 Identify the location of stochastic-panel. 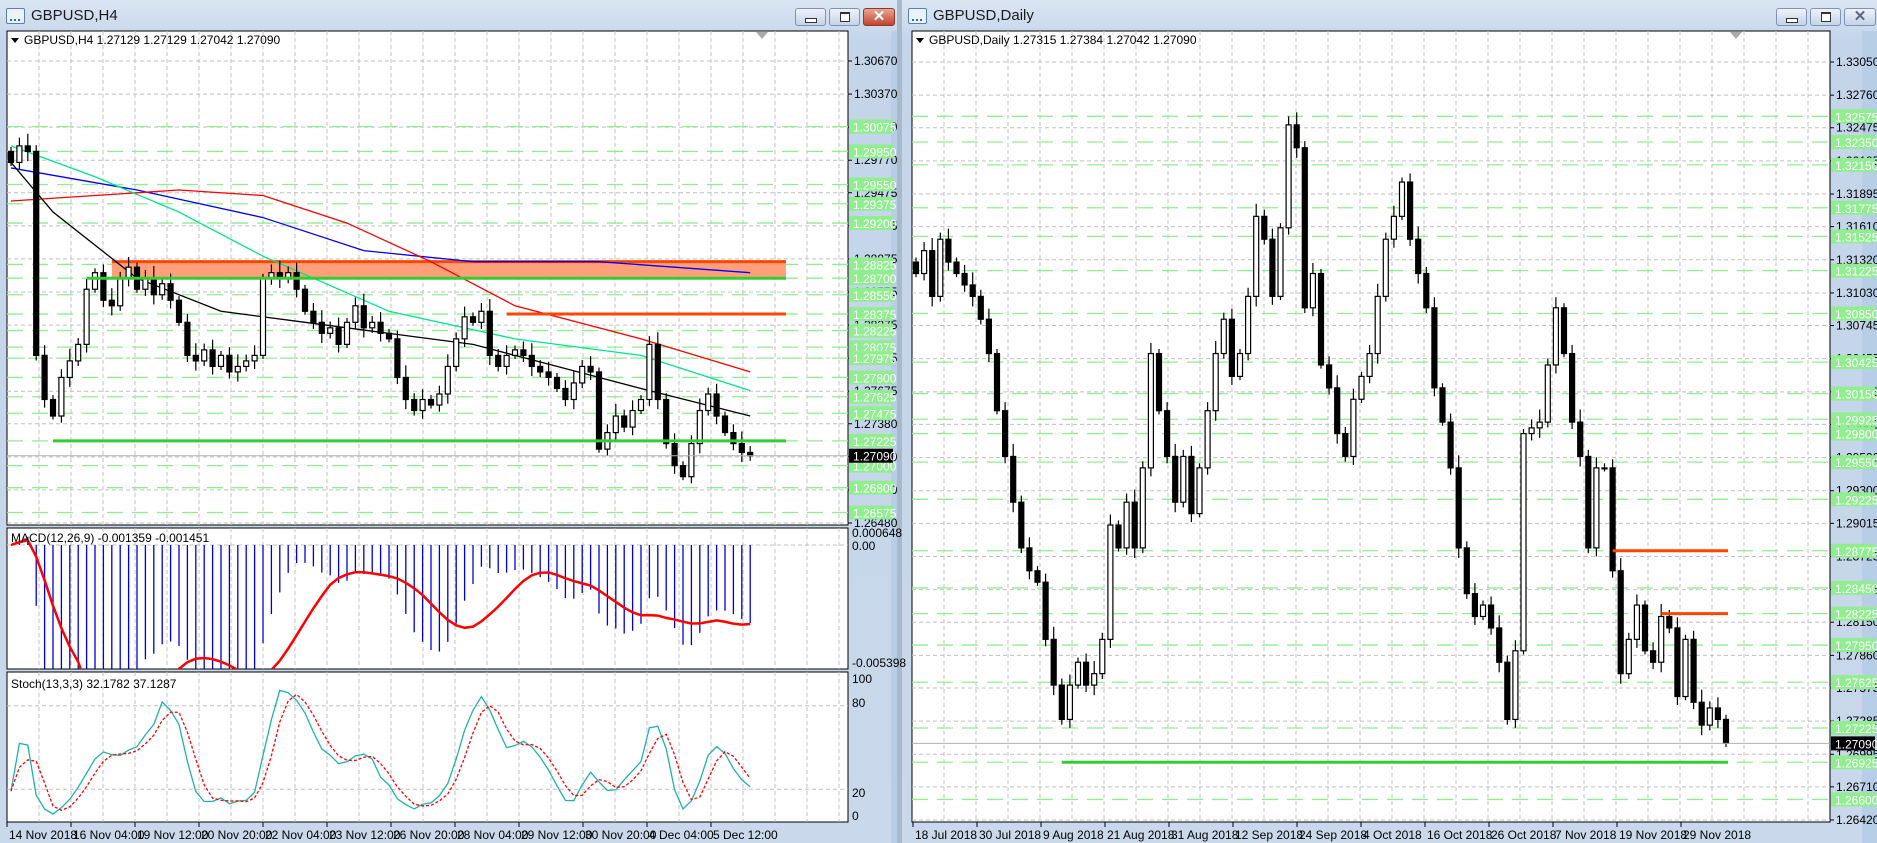
(427, 747).